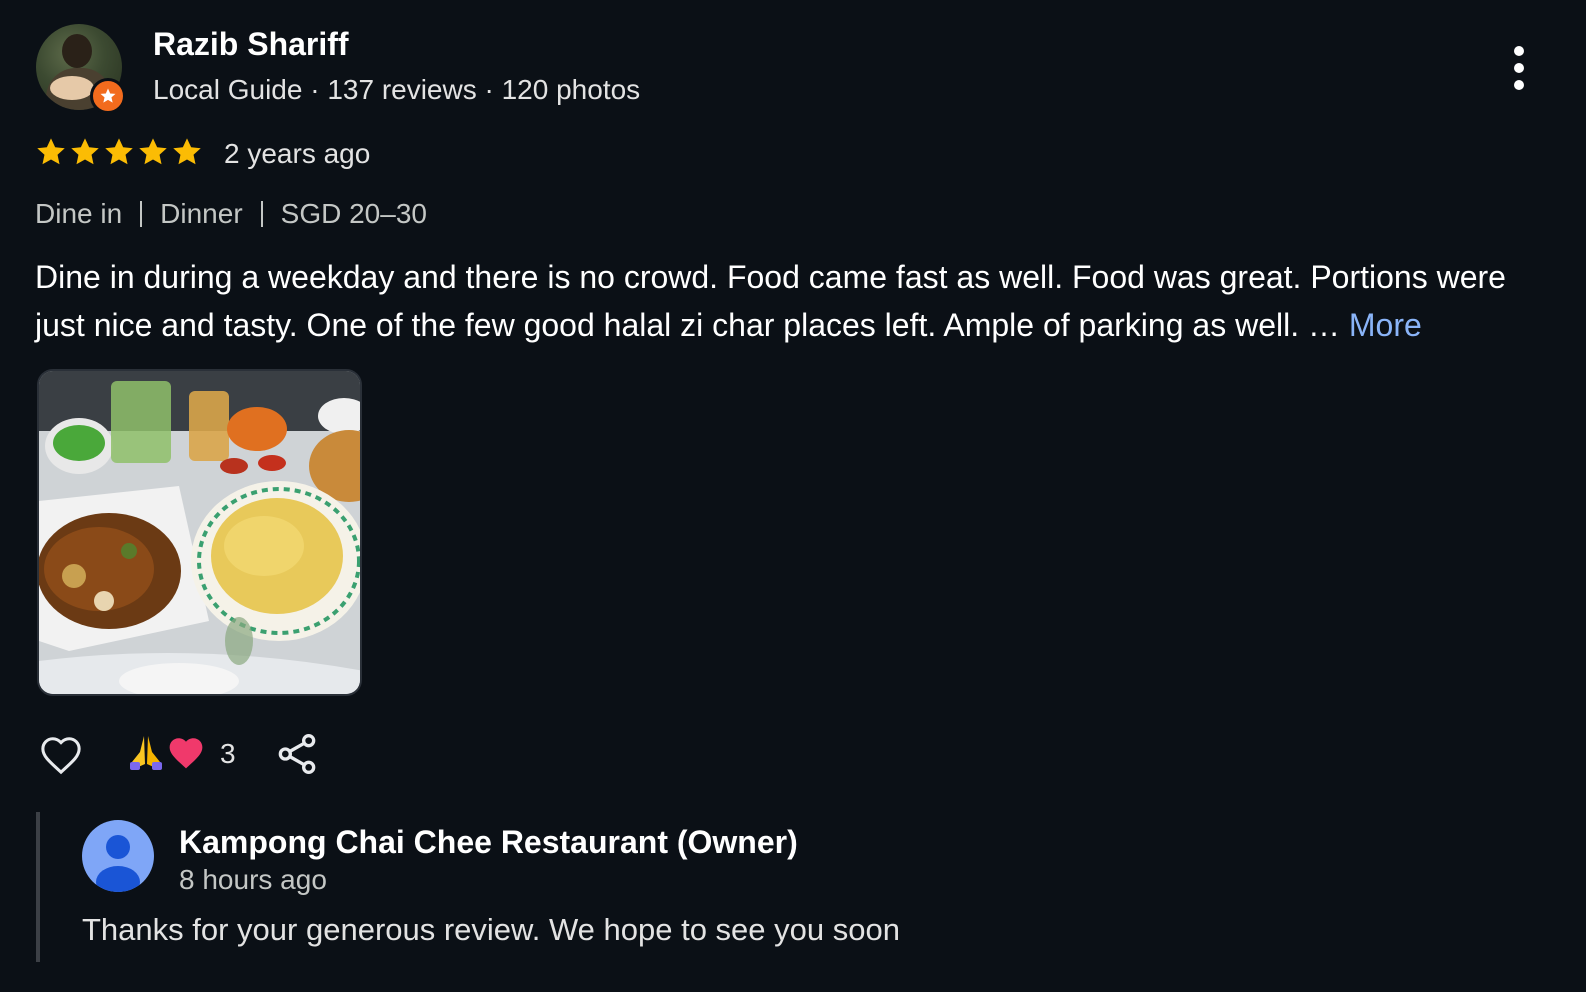 The image size is (1586, 992). What do you see at coordinates (201, 213) in the screenshot?
I see `attribute-meal: Dinner` at bounding box center [201, 213].